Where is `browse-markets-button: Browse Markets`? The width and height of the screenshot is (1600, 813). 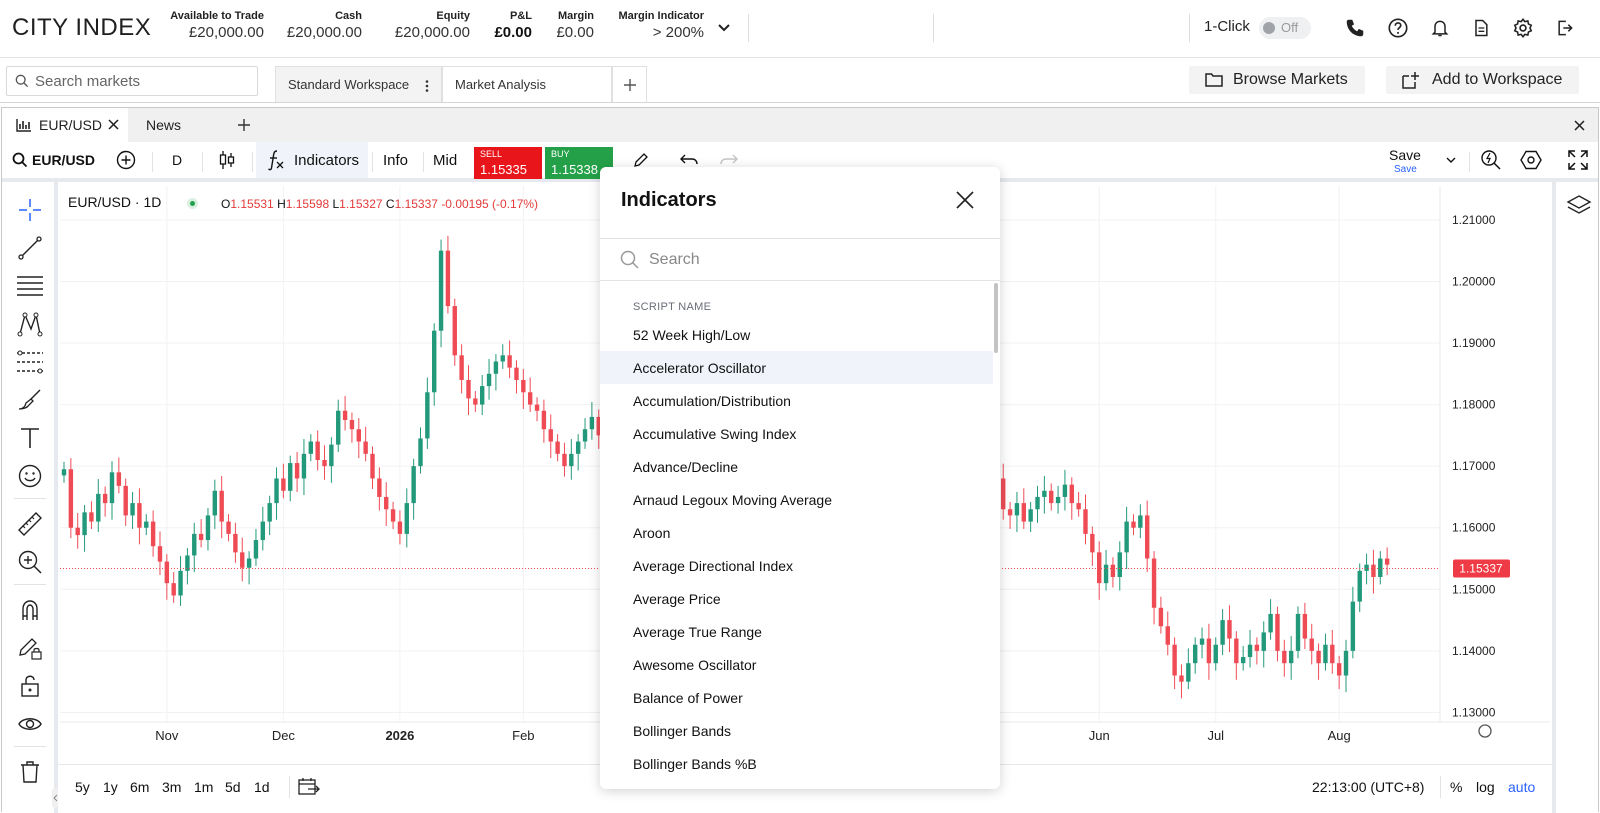 browse-markets-button: Browse Markets is located at coordinates (1277, 80).